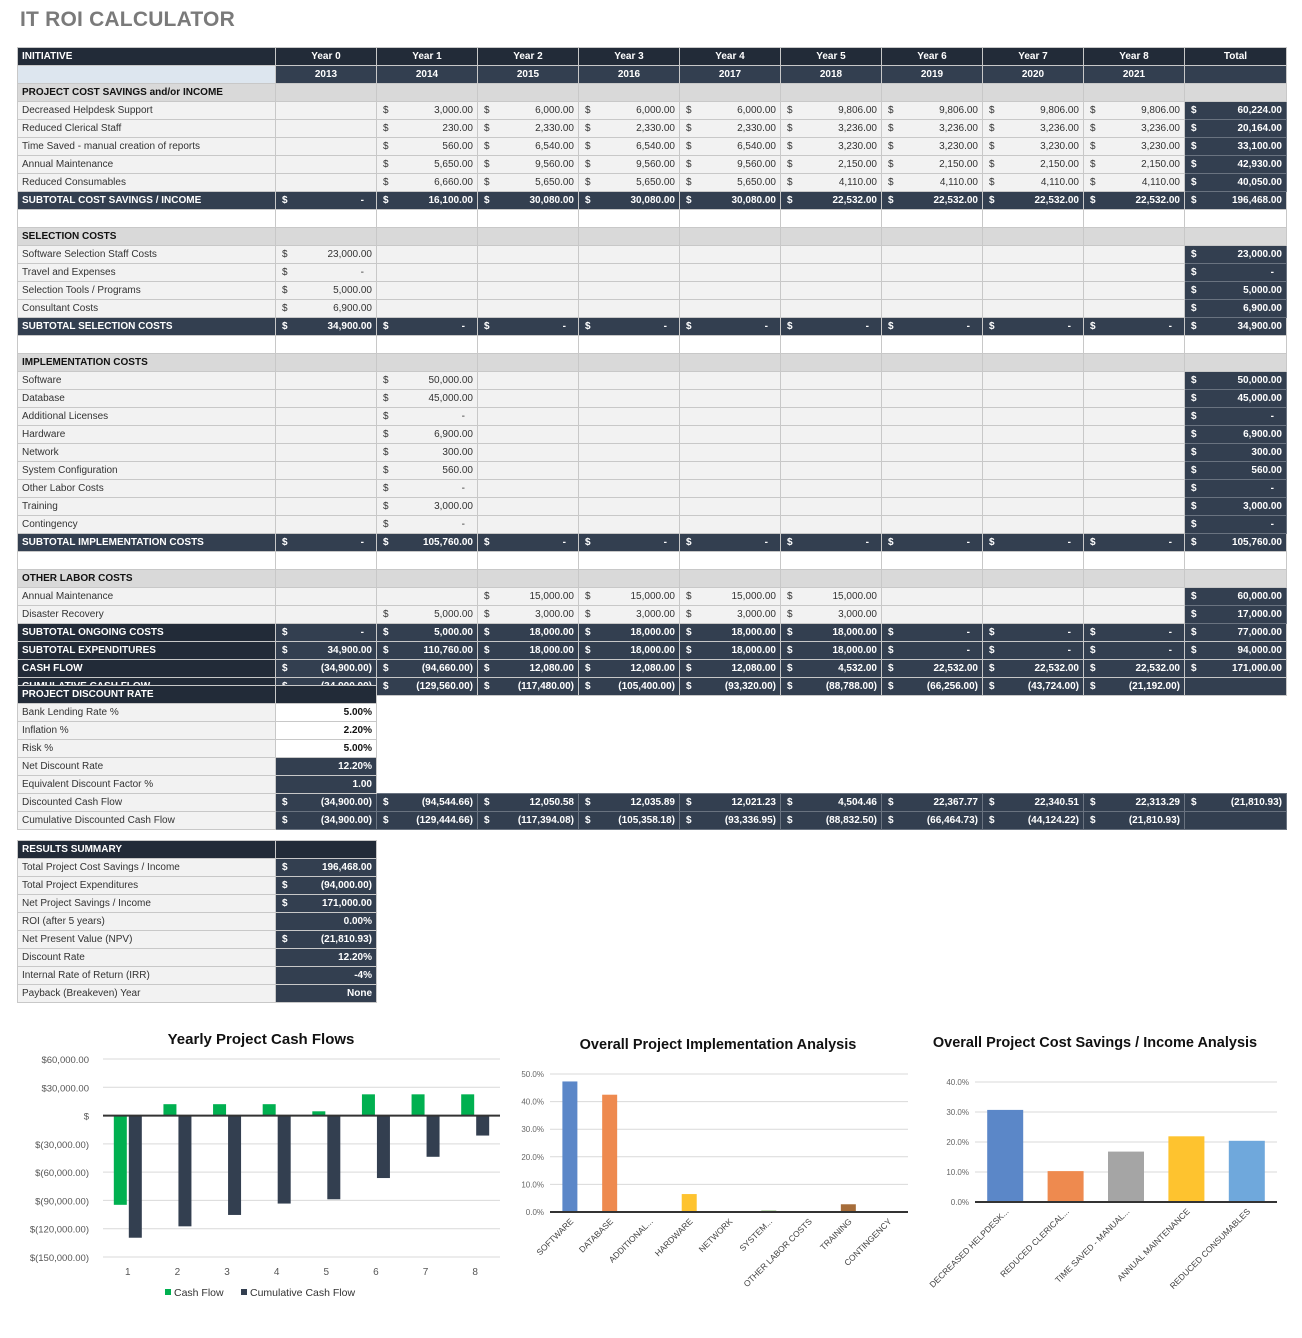 This screenshot has width=1302, height=1338. Describe the element at coordinates (730, 146) in the screenshot. I see `value-cell: $6,540.00` at that location.